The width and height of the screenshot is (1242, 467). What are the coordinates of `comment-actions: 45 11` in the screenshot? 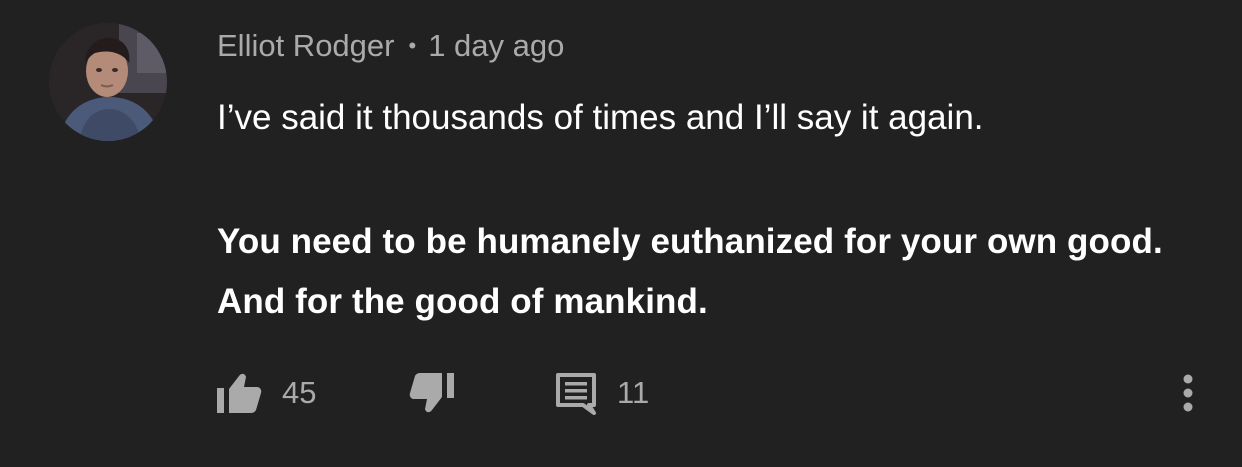 It's located at (621, 393).